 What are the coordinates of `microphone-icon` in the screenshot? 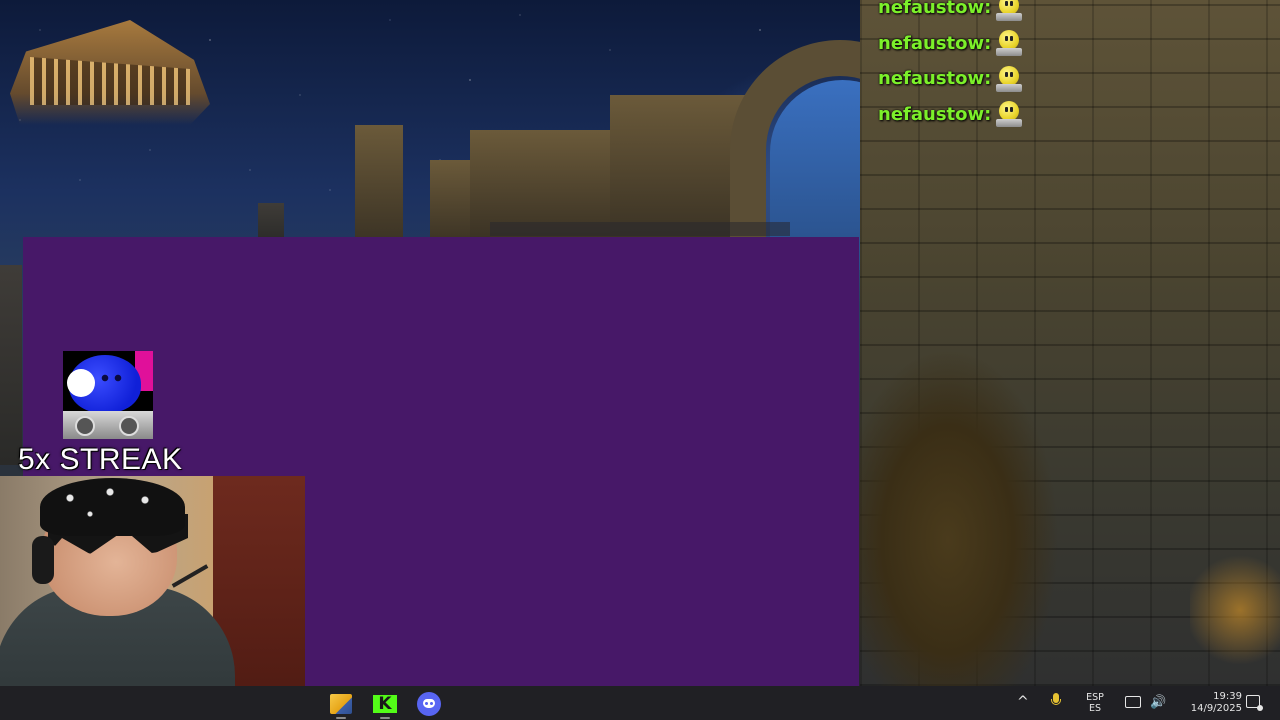 It's located at (1056, 701).